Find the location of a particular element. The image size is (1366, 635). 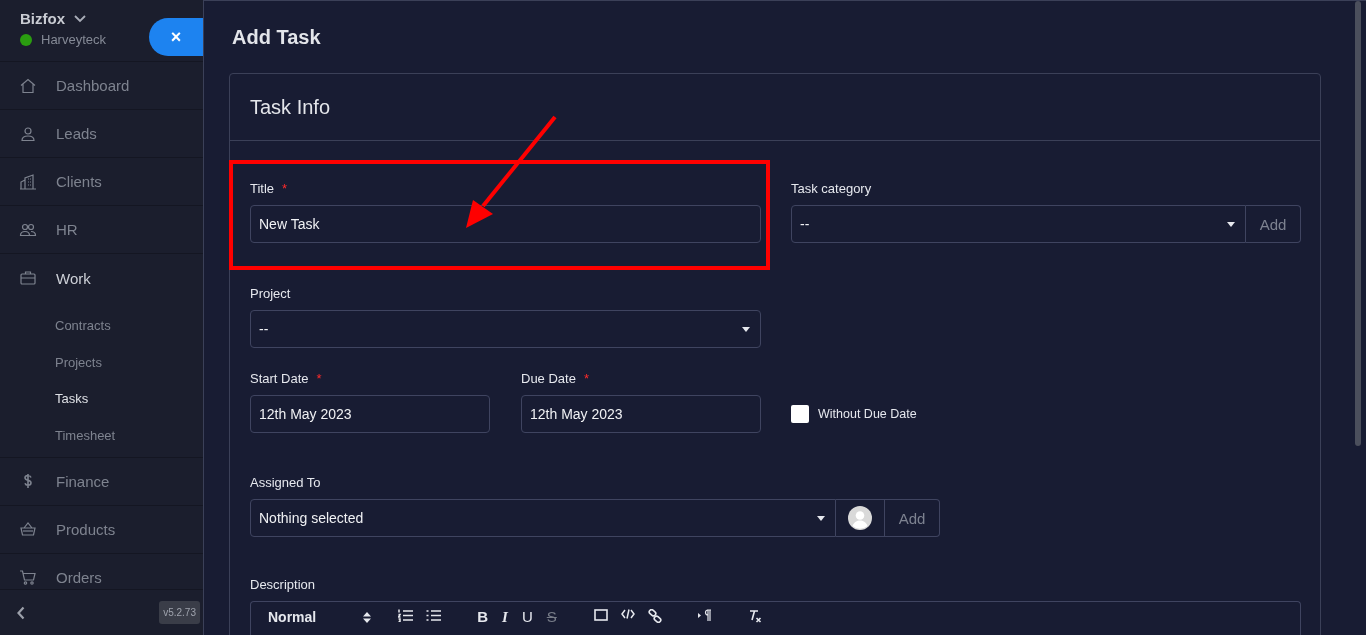

company-name: Bizfox is located at coordinates (42, 18).